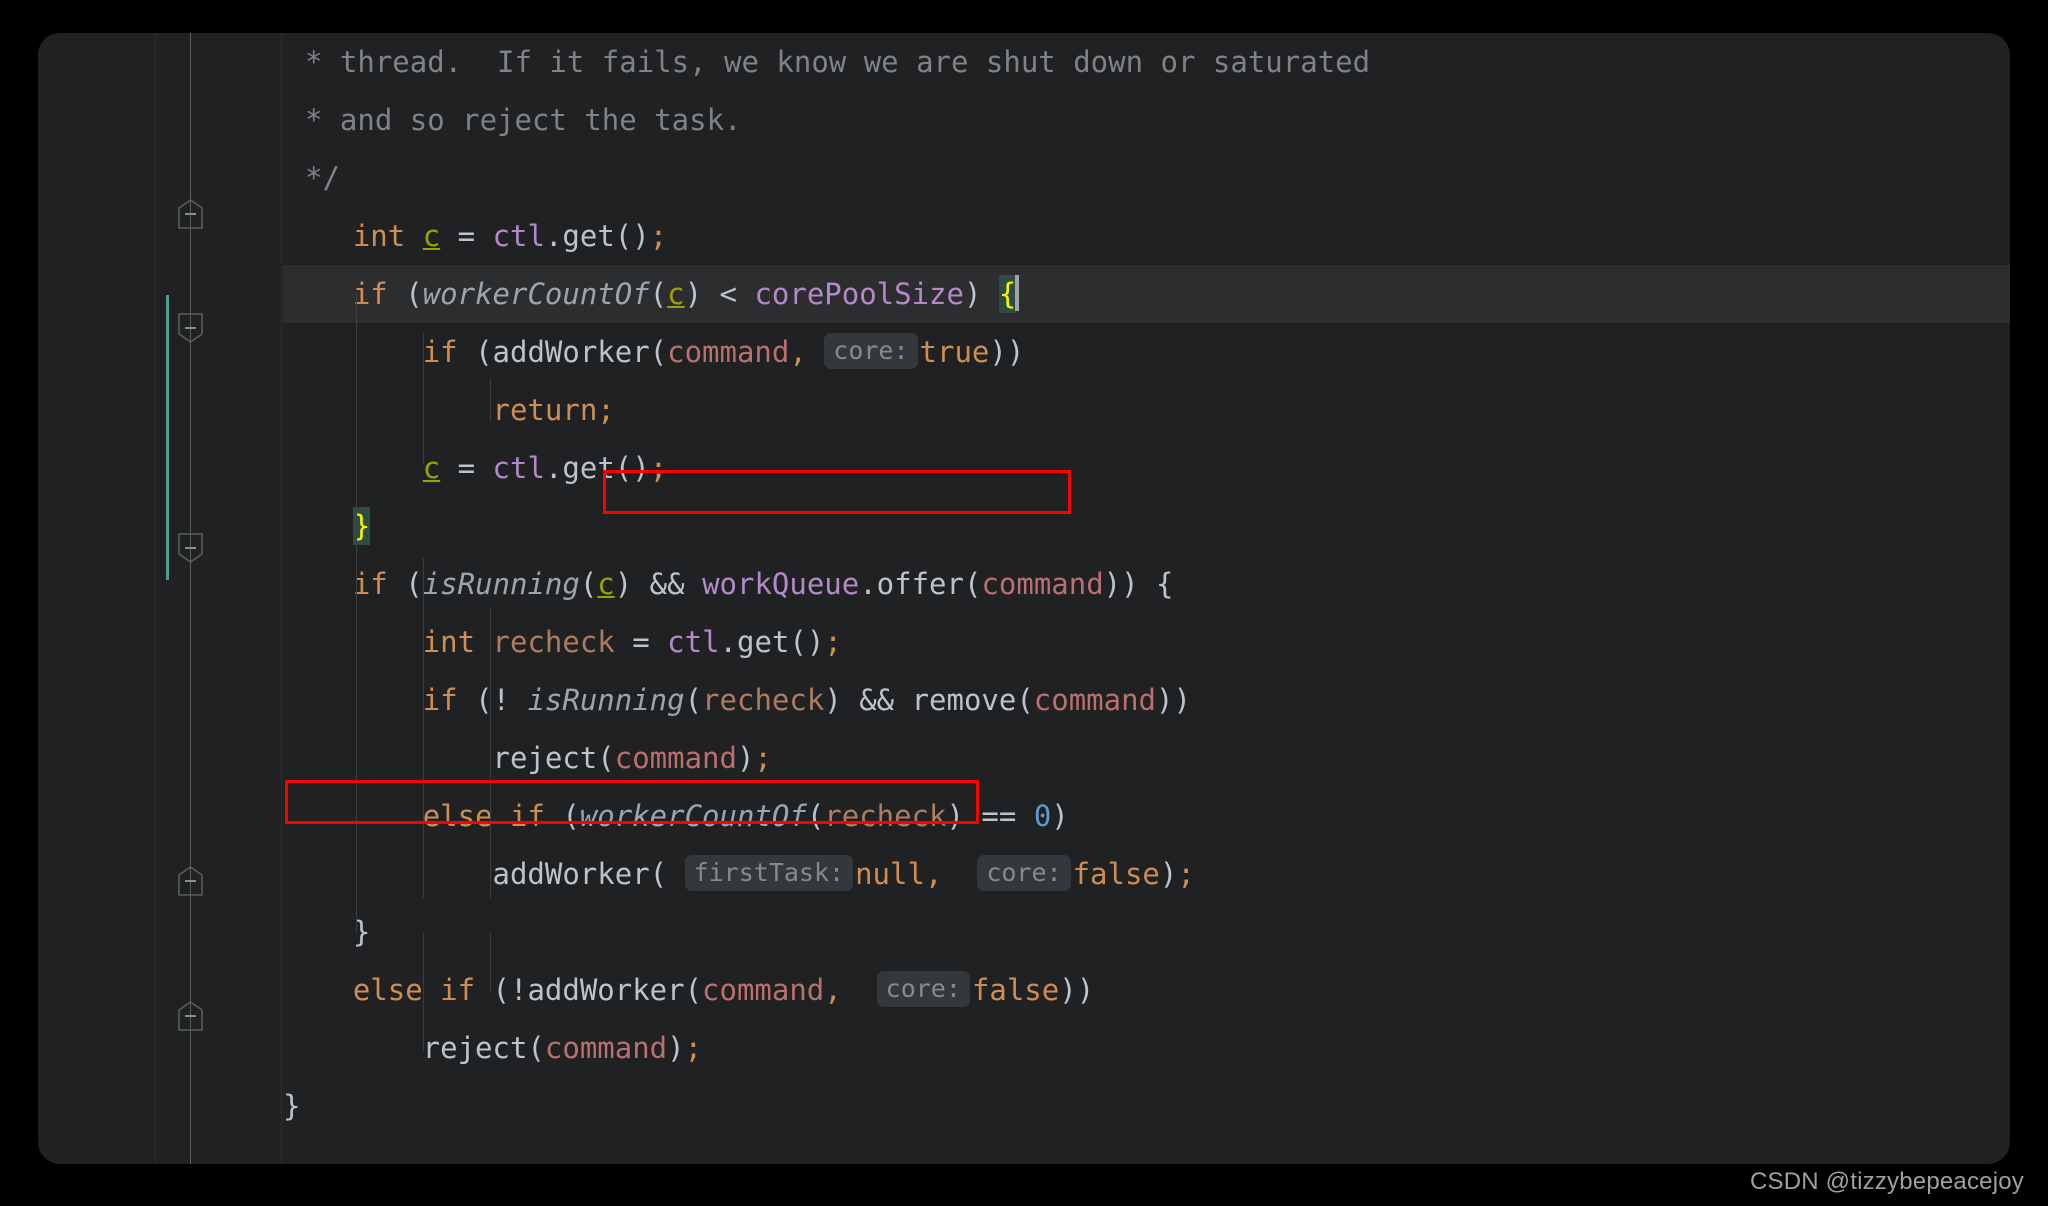 Image resolution: width=2048 pixels, height=1206 pixels. Describe the element at coordinates (954, 352) in the screenshot. I see `code-token: true` at that location.